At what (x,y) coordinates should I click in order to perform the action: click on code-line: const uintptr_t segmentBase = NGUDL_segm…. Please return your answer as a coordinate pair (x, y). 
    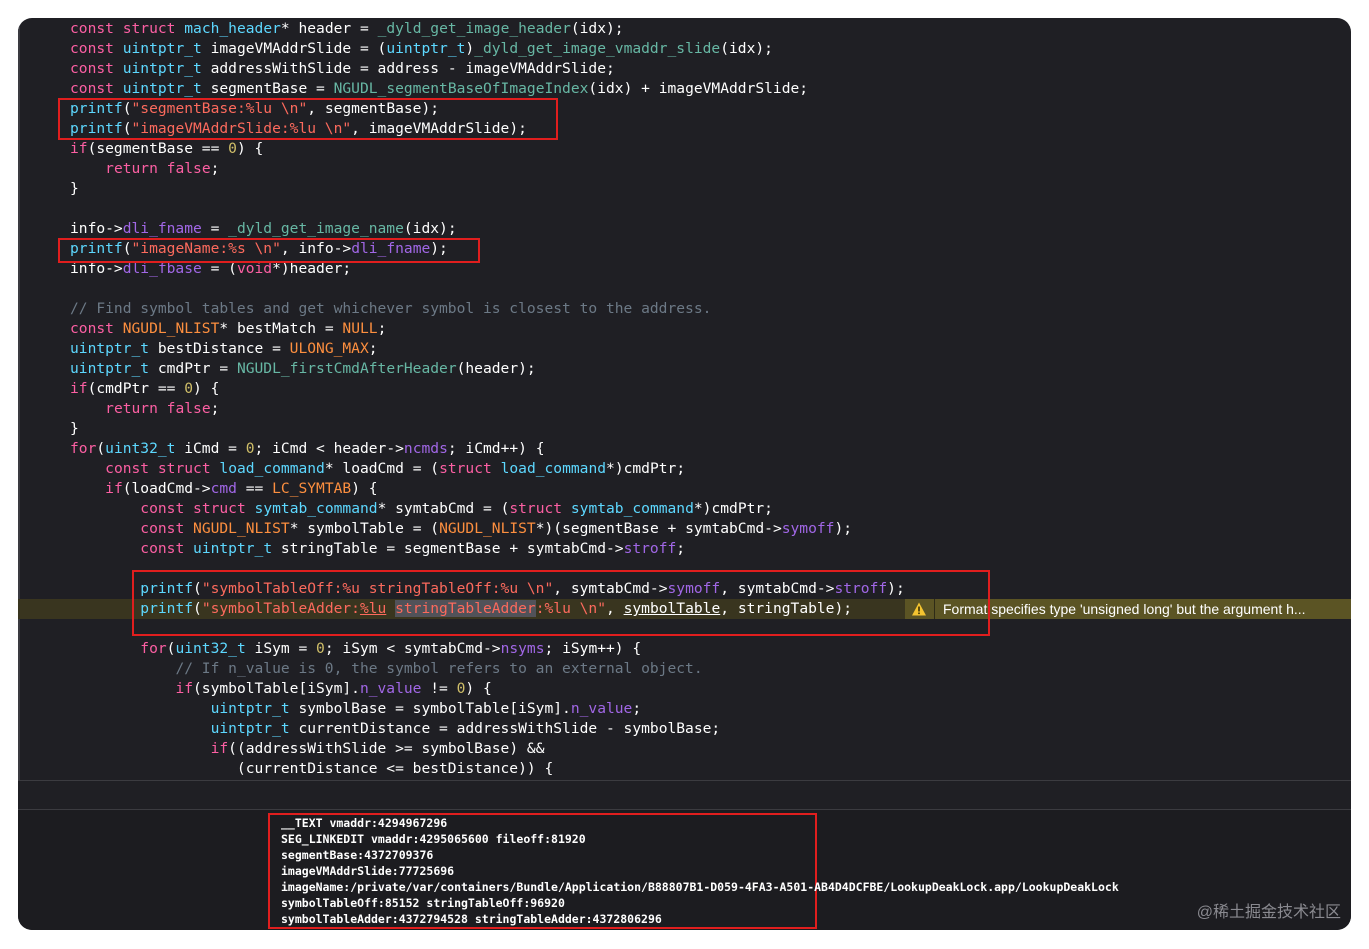
    Looking at the image, I should click on (684, 89).